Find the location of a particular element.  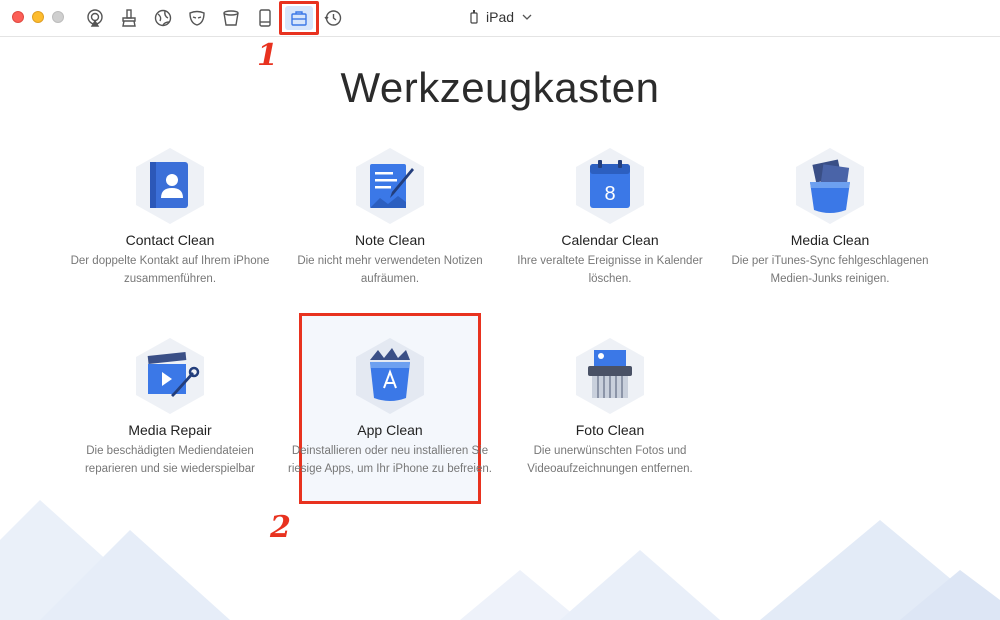

minimize-window-button is located at coordinates (38, 17).